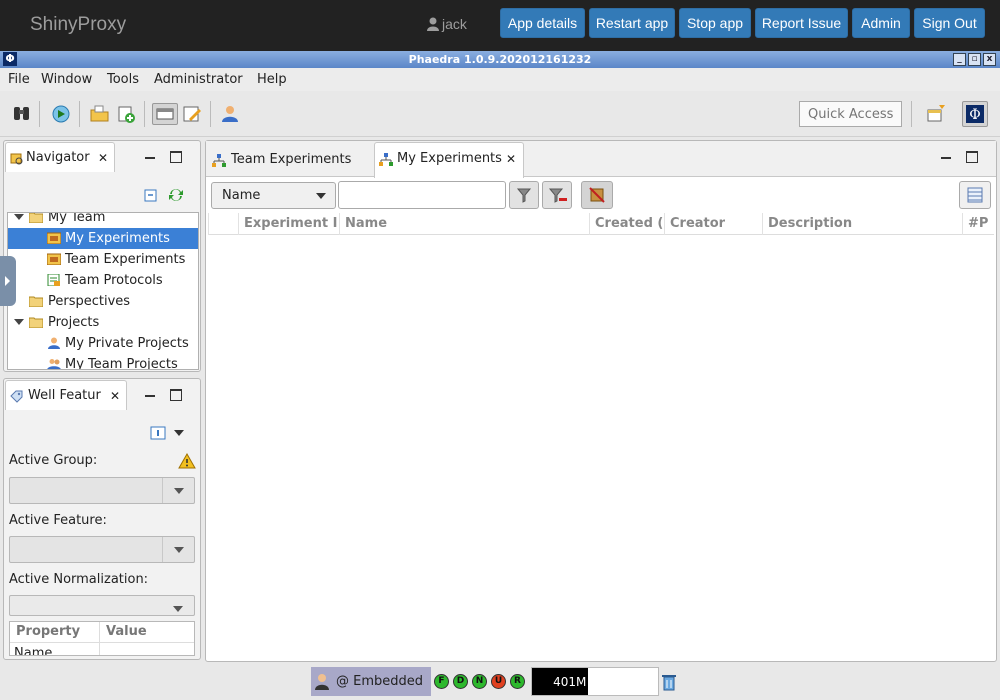 The image size is (1000, 700). Describe the element at coordinates (103, 322) in the screenshot. I see `tree-item-projects: Projects` at that location.